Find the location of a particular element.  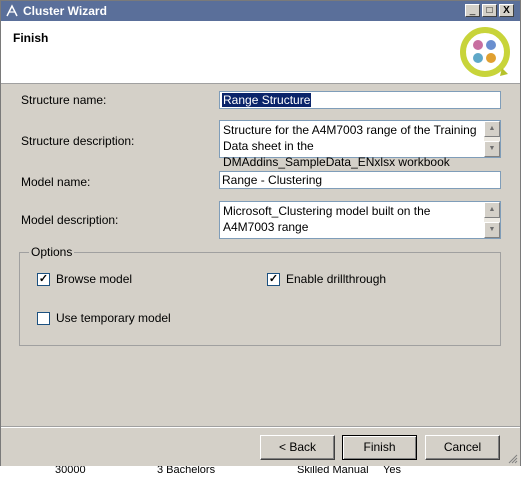

wizard-app-icon is located at coordinates (12, 10).